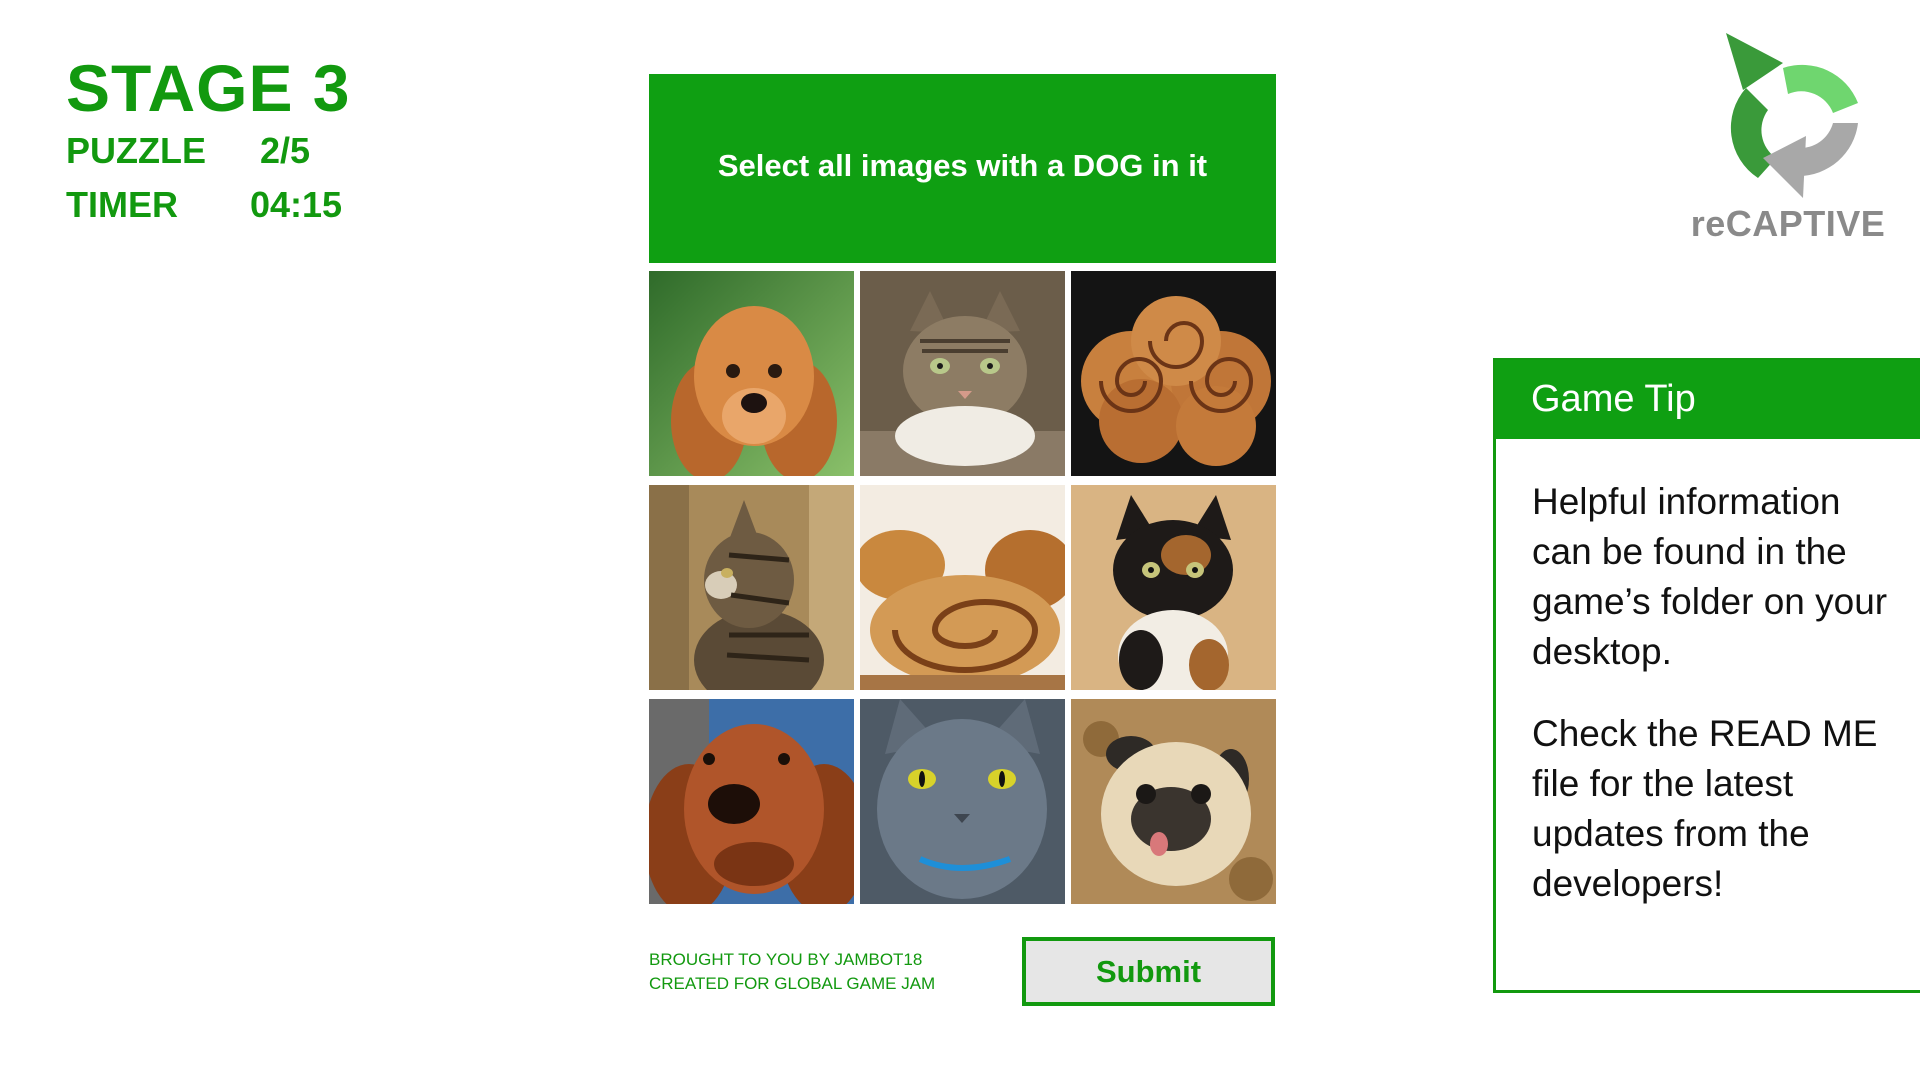 The height and width of the screenshot is (1080, 1920). I want to click on game-tip-header: Game Tip, so click(1707, 399).